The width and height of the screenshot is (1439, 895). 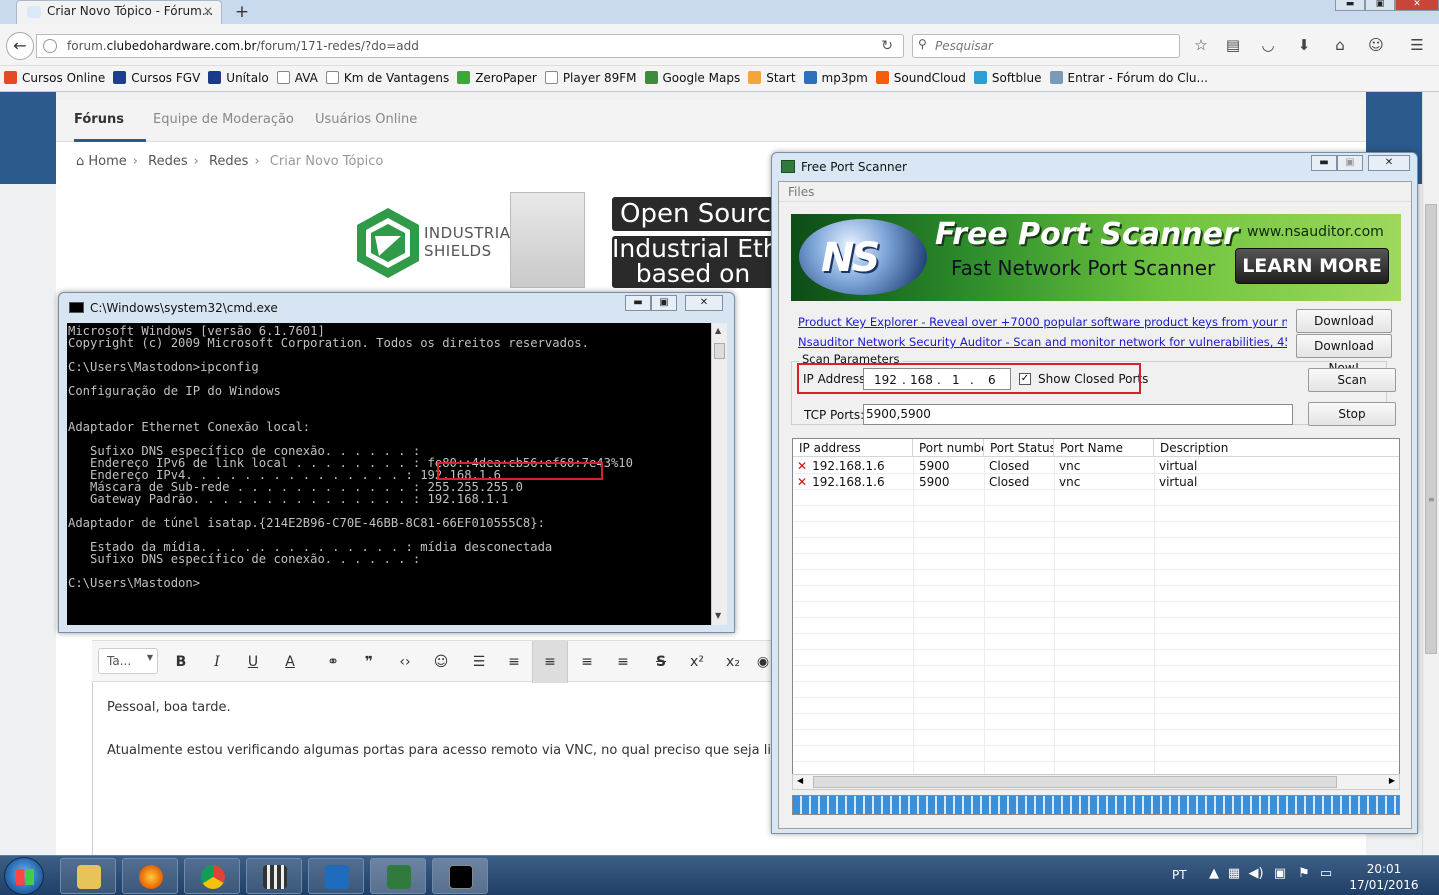 What do you see at coordinates (217, 662) in the screenshot?
I see `italic-icon: I` at bounding box center [217, 662].